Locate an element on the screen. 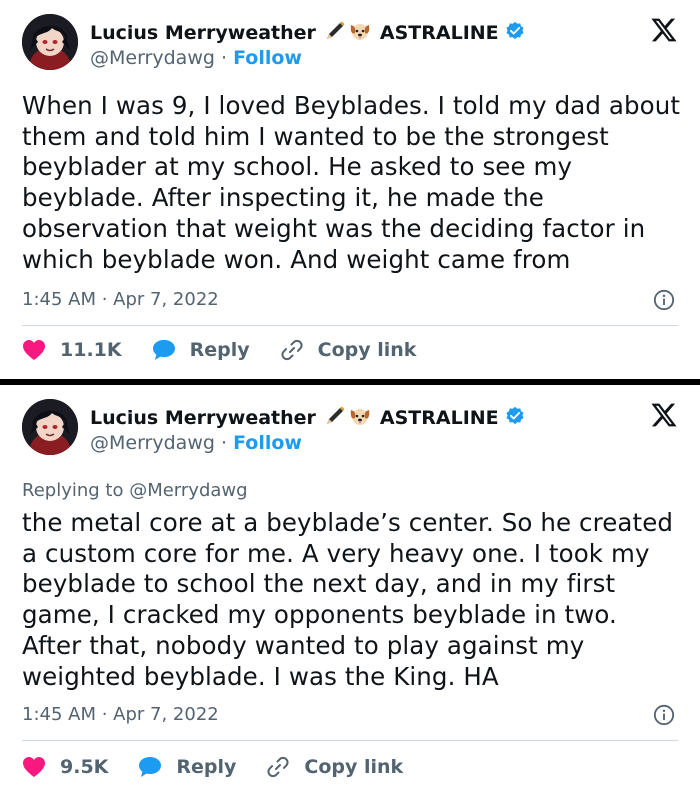 This screenshot has width=700, height=795. tweet-actions: 11.1K Reply Copy link is located at coordinates (234, 350).